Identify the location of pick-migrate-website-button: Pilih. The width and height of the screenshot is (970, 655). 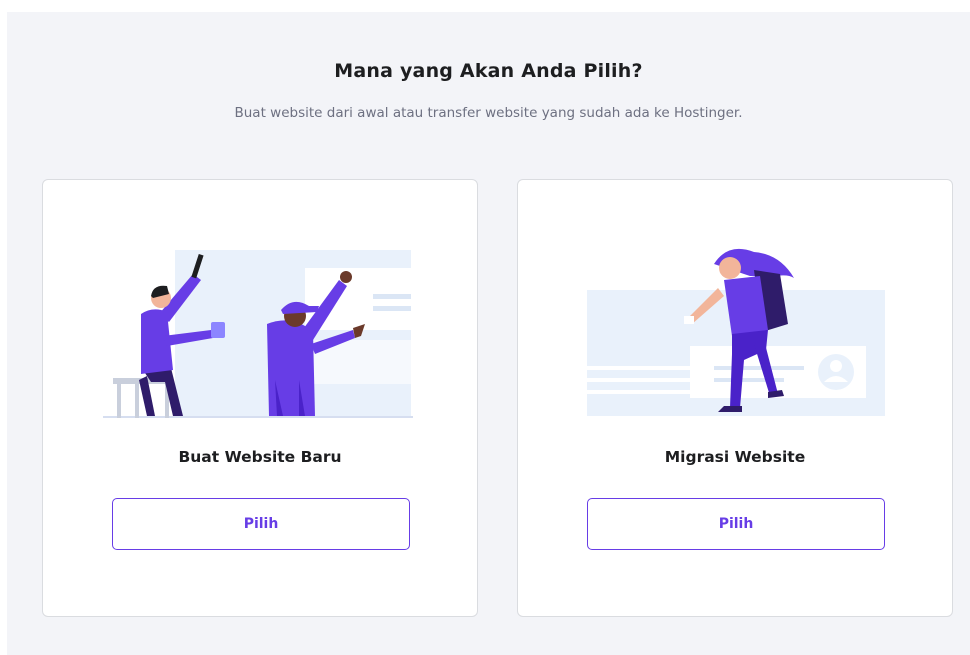
(736, 524).